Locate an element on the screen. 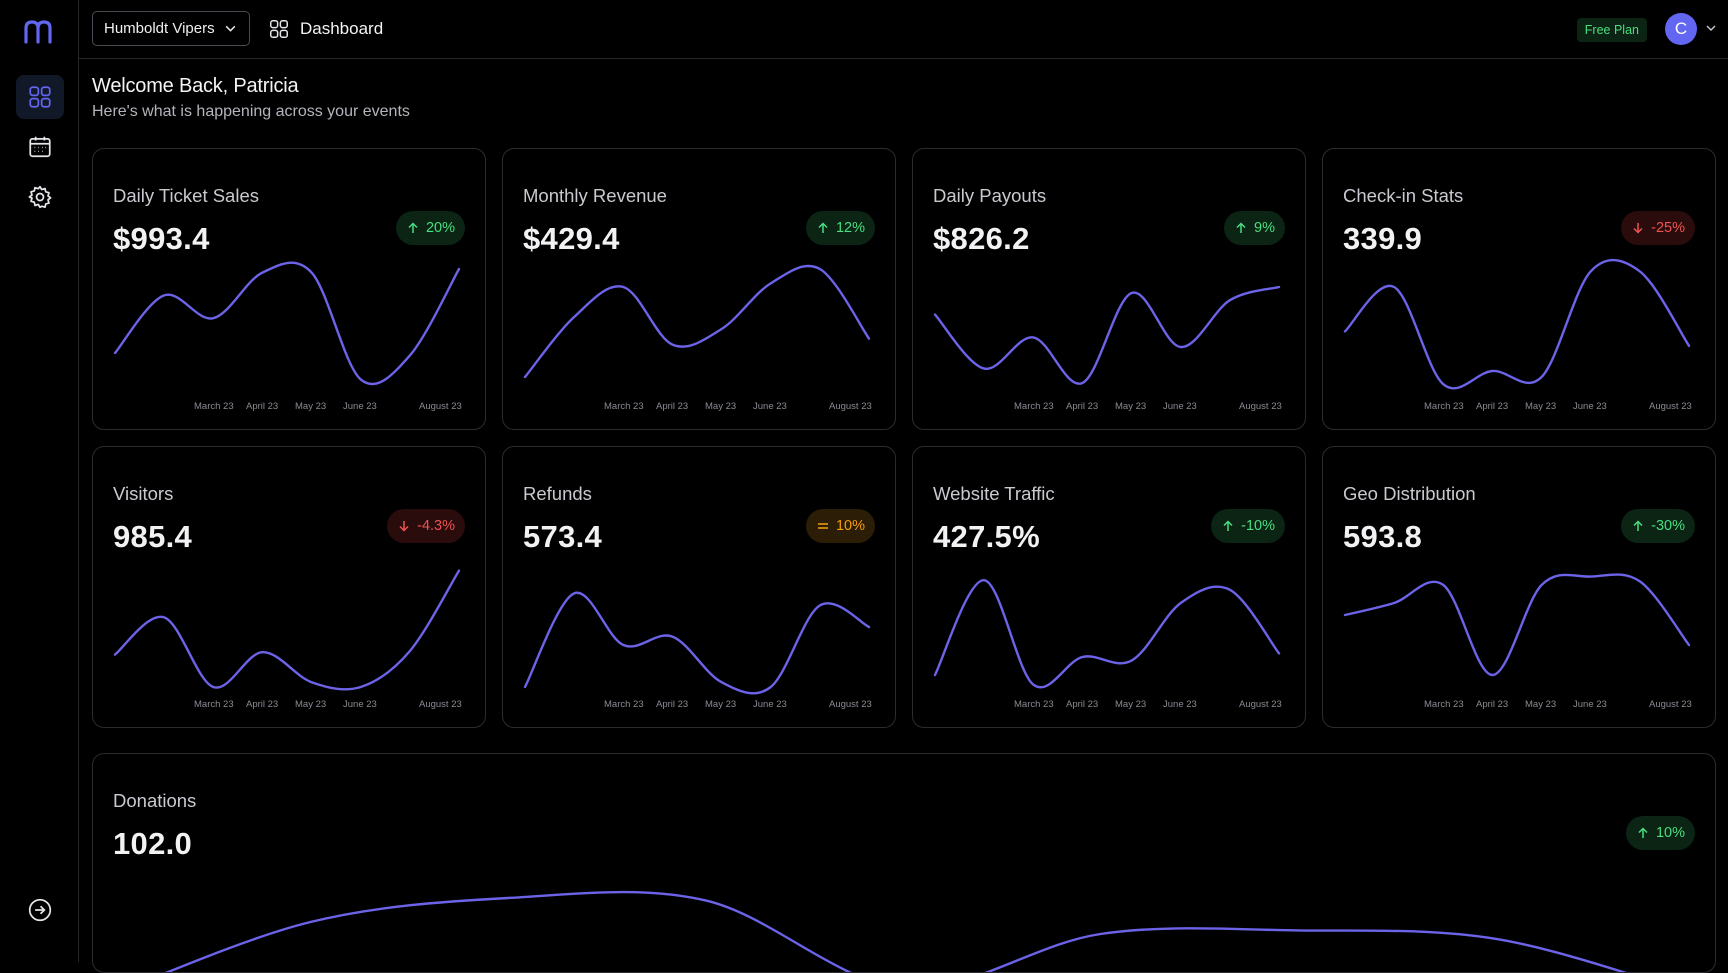 The image size is (1728, 973). sidebar-item-dashboard is located at coordinates (40, 97).